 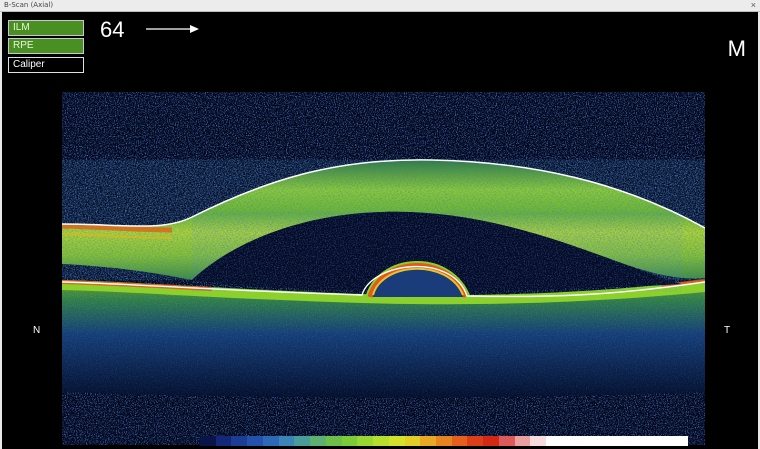 I want to click on eye-label: M, so click(x=736, y=48).